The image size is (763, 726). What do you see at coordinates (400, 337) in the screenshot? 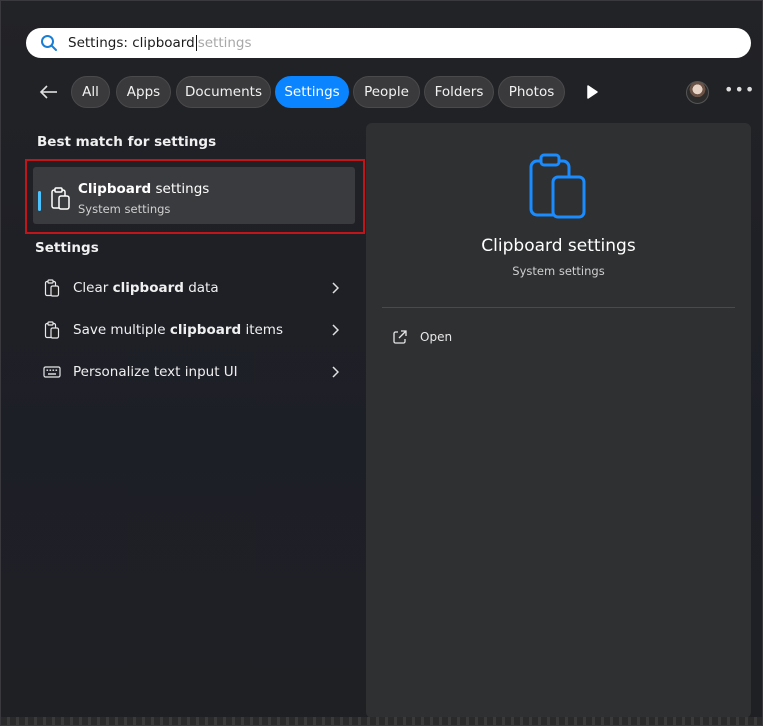
I see `open-external-icon` at bounding box center [400, 337].